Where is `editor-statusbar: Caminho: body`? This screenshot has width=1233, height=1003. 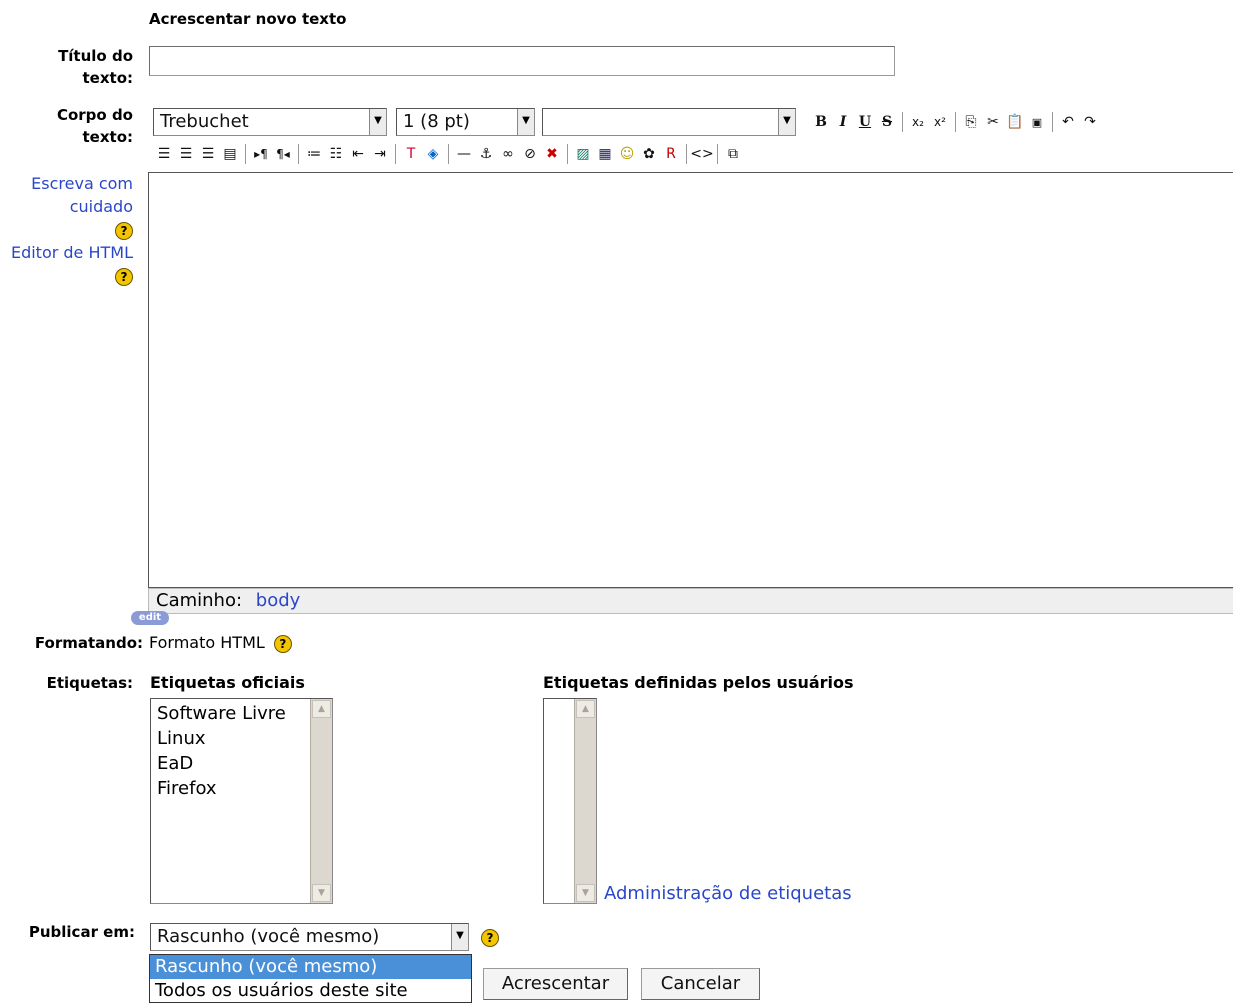 editor-statusbar: Caminho: body is located at coordinates (690, 601).